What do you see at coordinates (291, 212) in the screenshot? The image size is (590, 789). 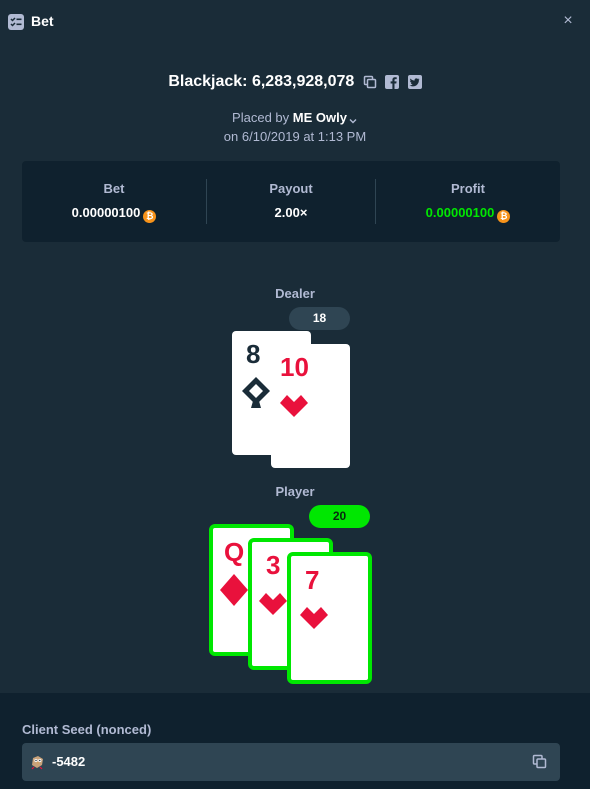 I see `stat-payout-value: 2.00×` at bounding box center [291, 212].